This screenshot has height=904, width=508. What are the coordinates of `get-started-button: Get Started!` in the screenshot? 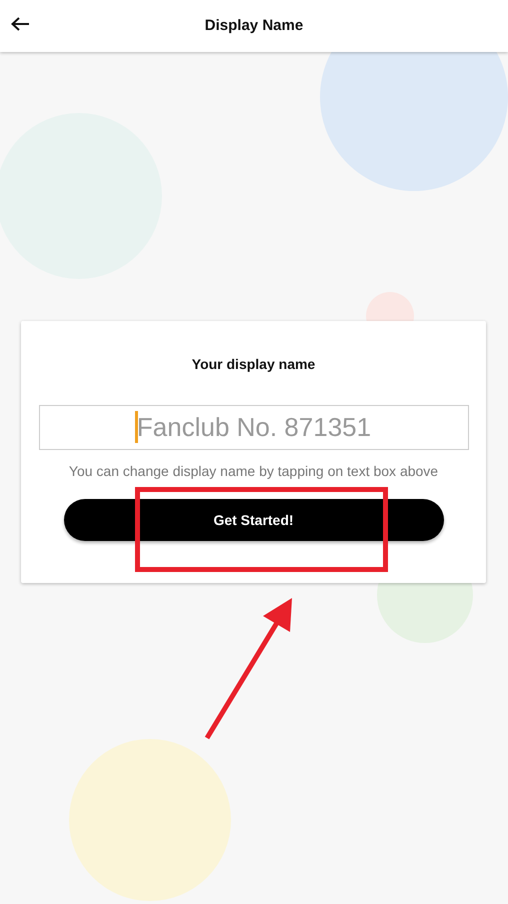 It's located at (254, 520).